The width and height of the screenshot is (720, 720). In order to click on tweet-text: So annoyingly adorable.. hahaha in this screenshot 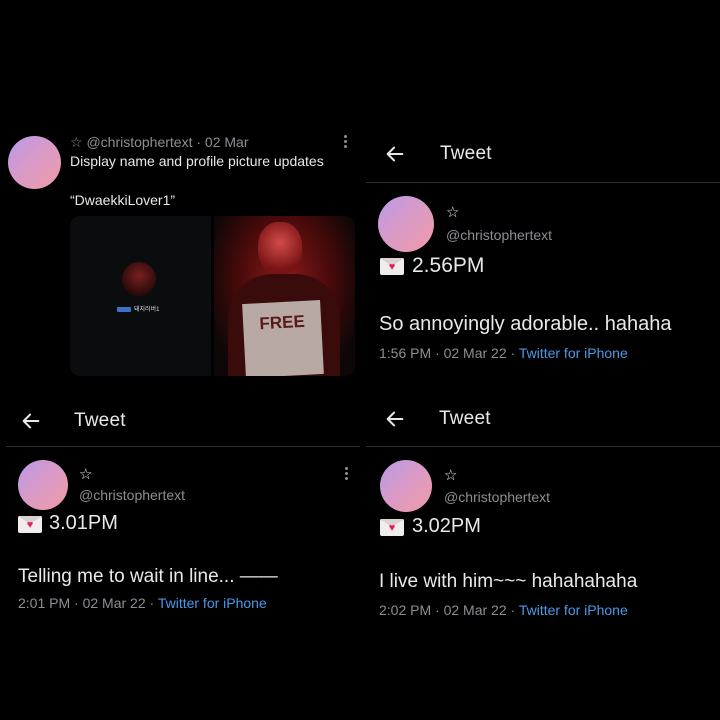, I will do `click(525, 324)`.